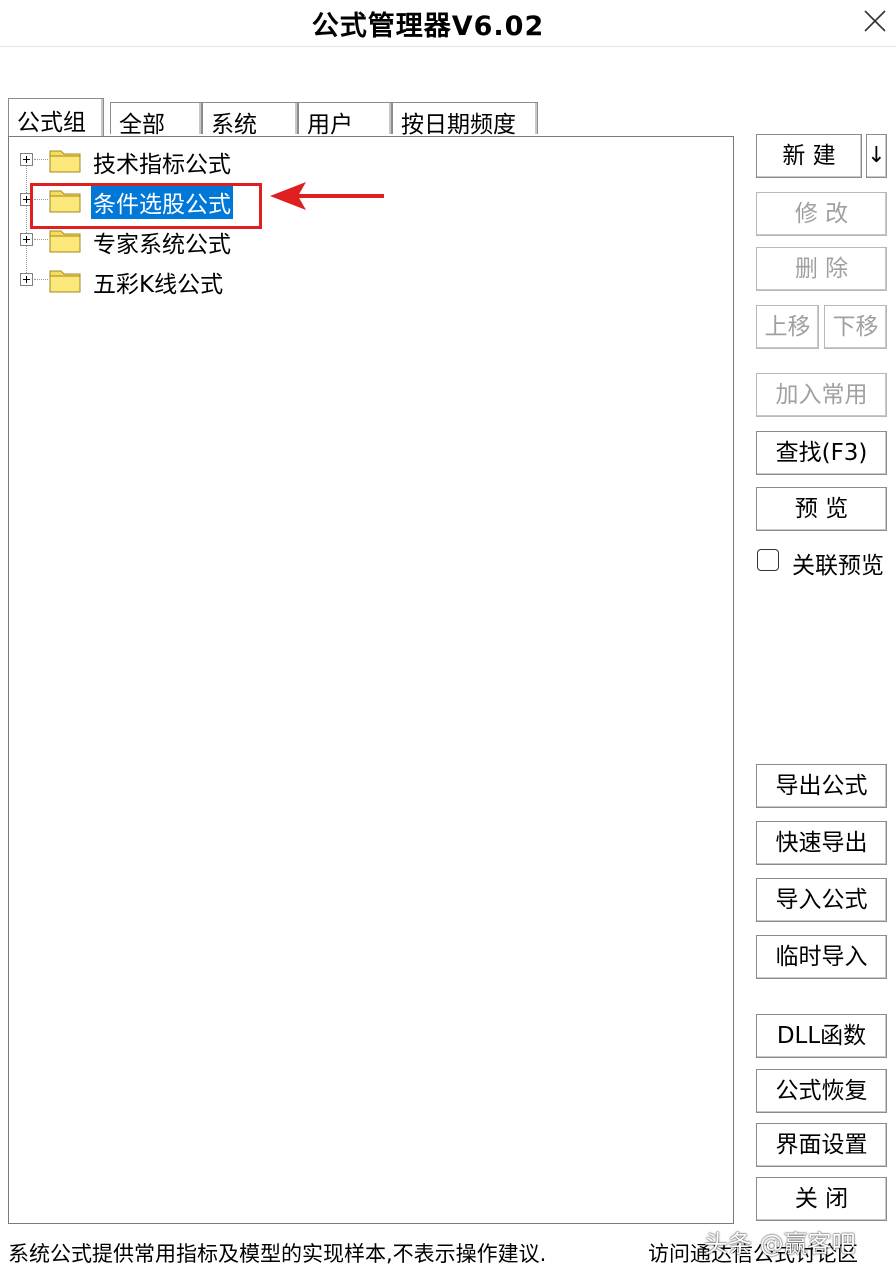 The image size is (896, 1276). I want to click on title-bar: 公式管理器V6.02, so click(448, 23).